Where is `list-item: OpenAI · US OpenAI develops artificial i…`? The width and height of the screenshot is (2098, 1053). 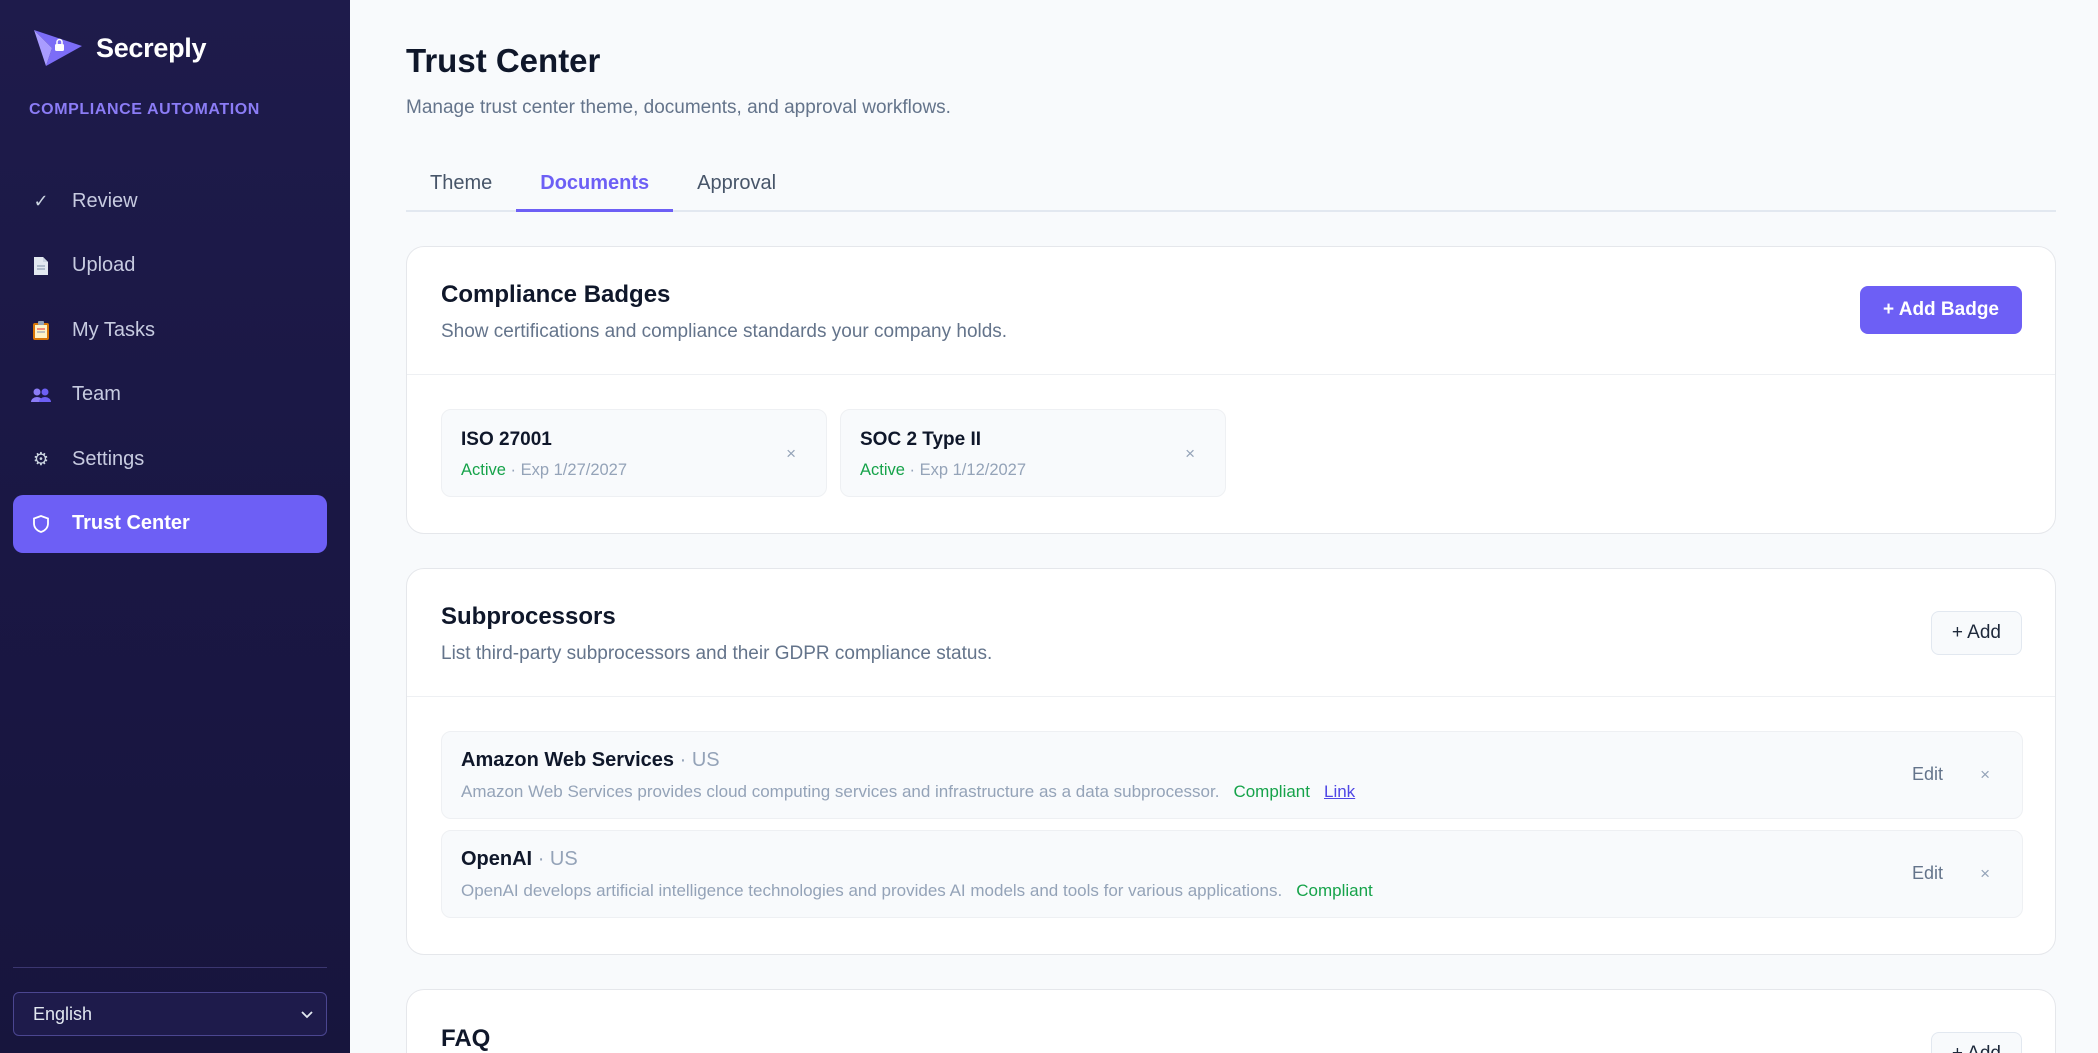
list-item: OpenAI · US OpenAI develops artificial i… is located at coordinates (1232, 874).